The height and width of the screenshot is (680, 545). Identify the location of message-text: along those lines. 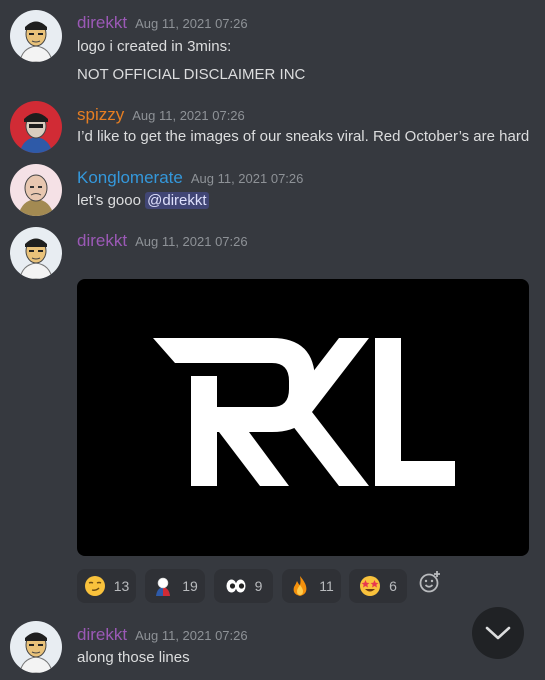
(133, 657).